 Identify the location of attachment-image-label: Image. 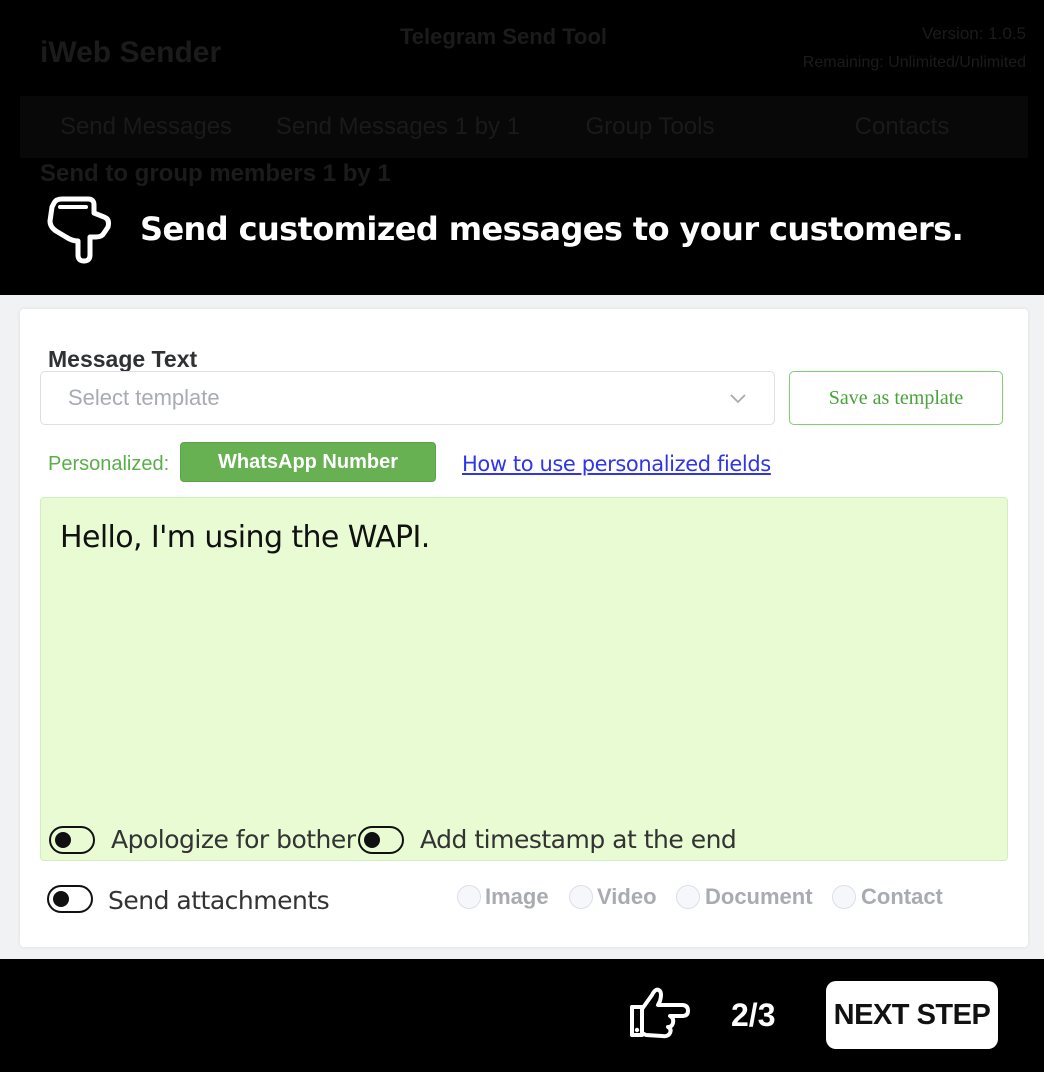
(517, 896).